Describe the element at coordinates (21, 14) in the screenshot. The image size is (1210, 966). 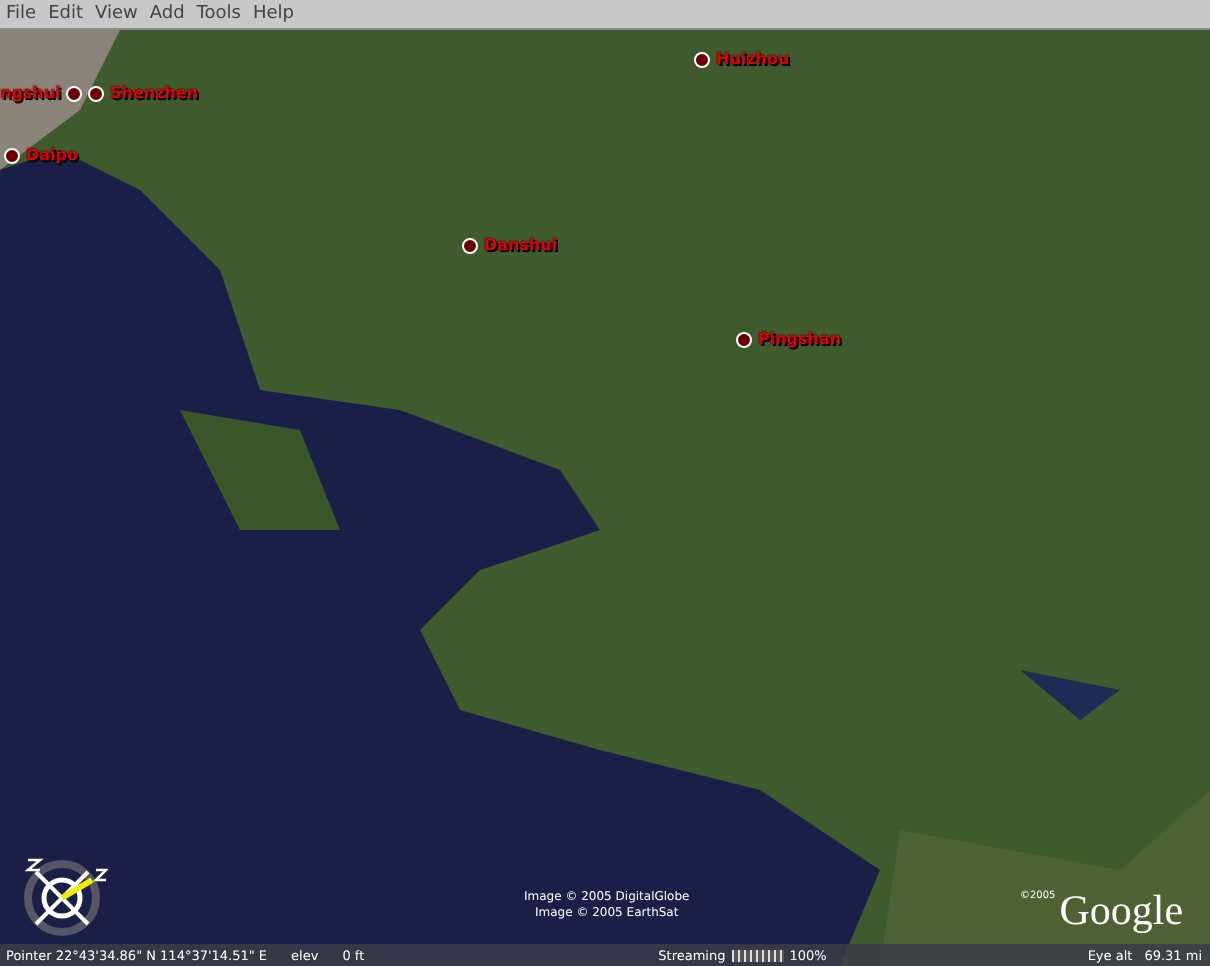
I see `menu-item: File` at that location.